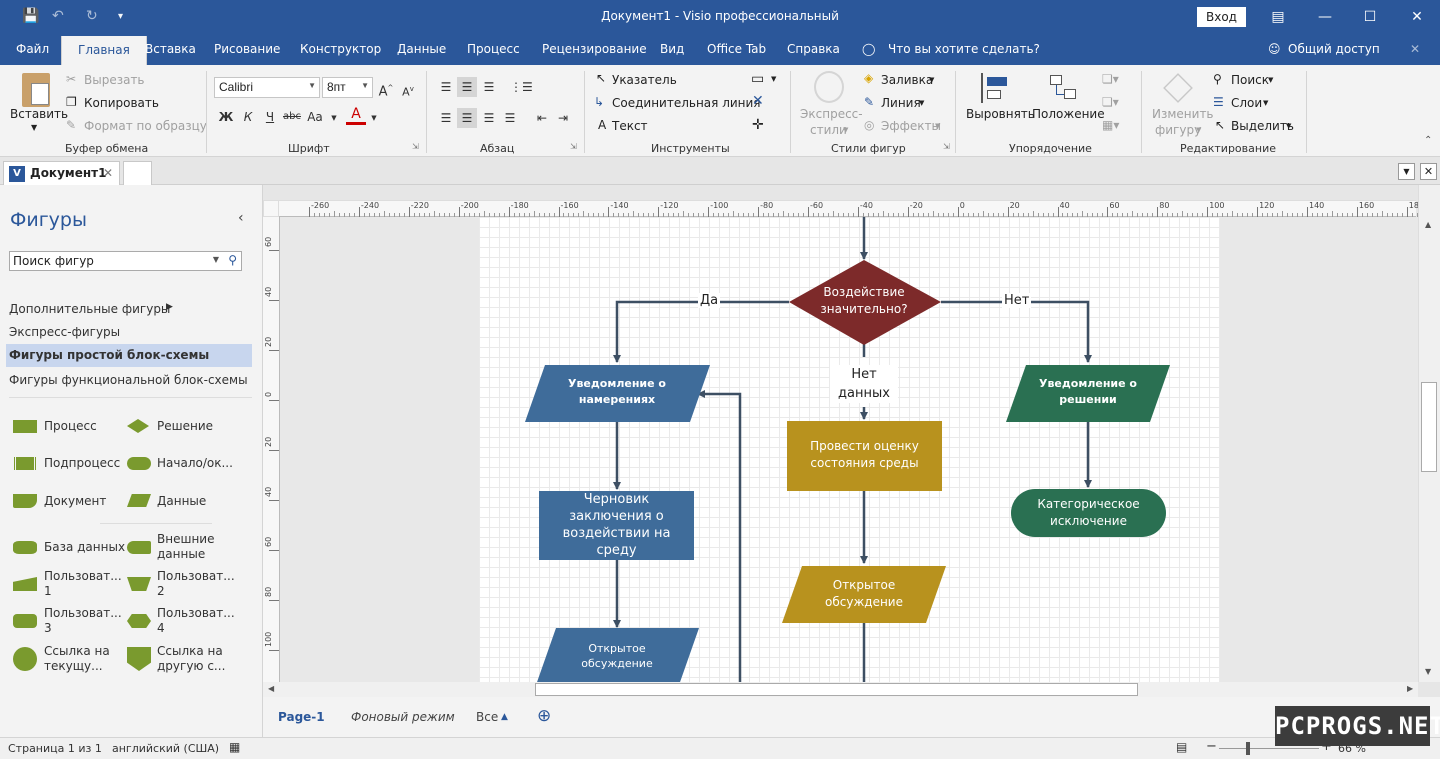 This screenshot has height=759, width=1440. What do you see at coordinates (55, 748) in the screenshot?
I see `page-count-status: Страница 1 из 1` at bounding box center [55, 748].